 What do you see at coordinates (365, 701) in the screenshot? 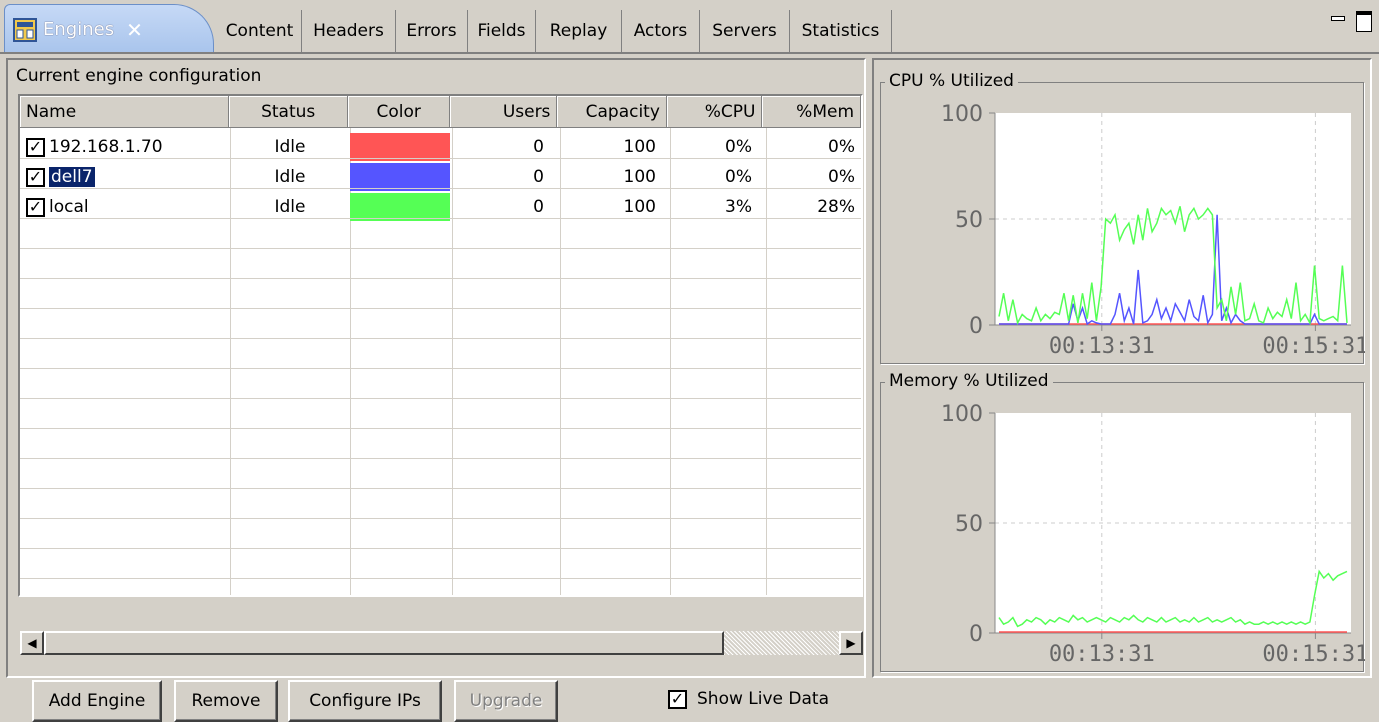
I see `configure-ips-button: Configure IPs` at bounding box center [365, 701].